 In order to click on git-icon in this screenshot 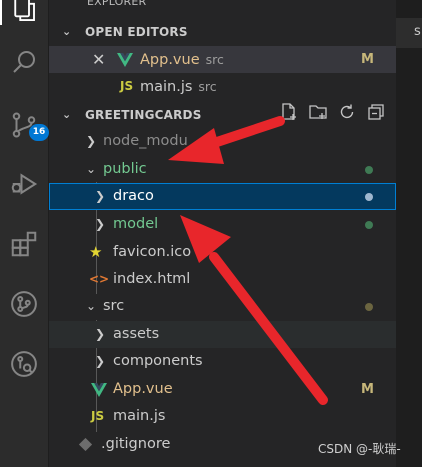, I will do `click(85, 444)`.